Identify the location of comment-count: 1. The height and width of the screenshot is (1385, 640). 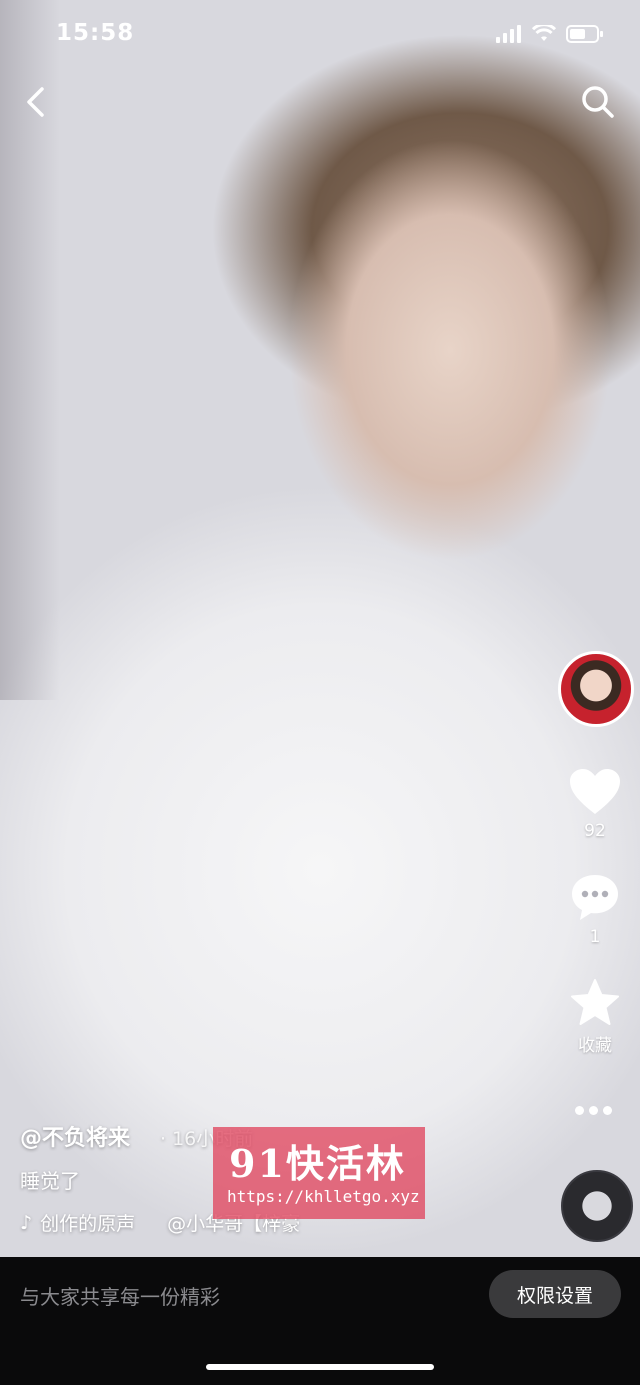
(595, 937).